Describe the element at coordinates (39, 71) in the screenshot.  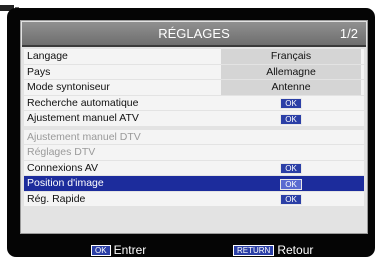
I see `setting-label: Pays` at that location.